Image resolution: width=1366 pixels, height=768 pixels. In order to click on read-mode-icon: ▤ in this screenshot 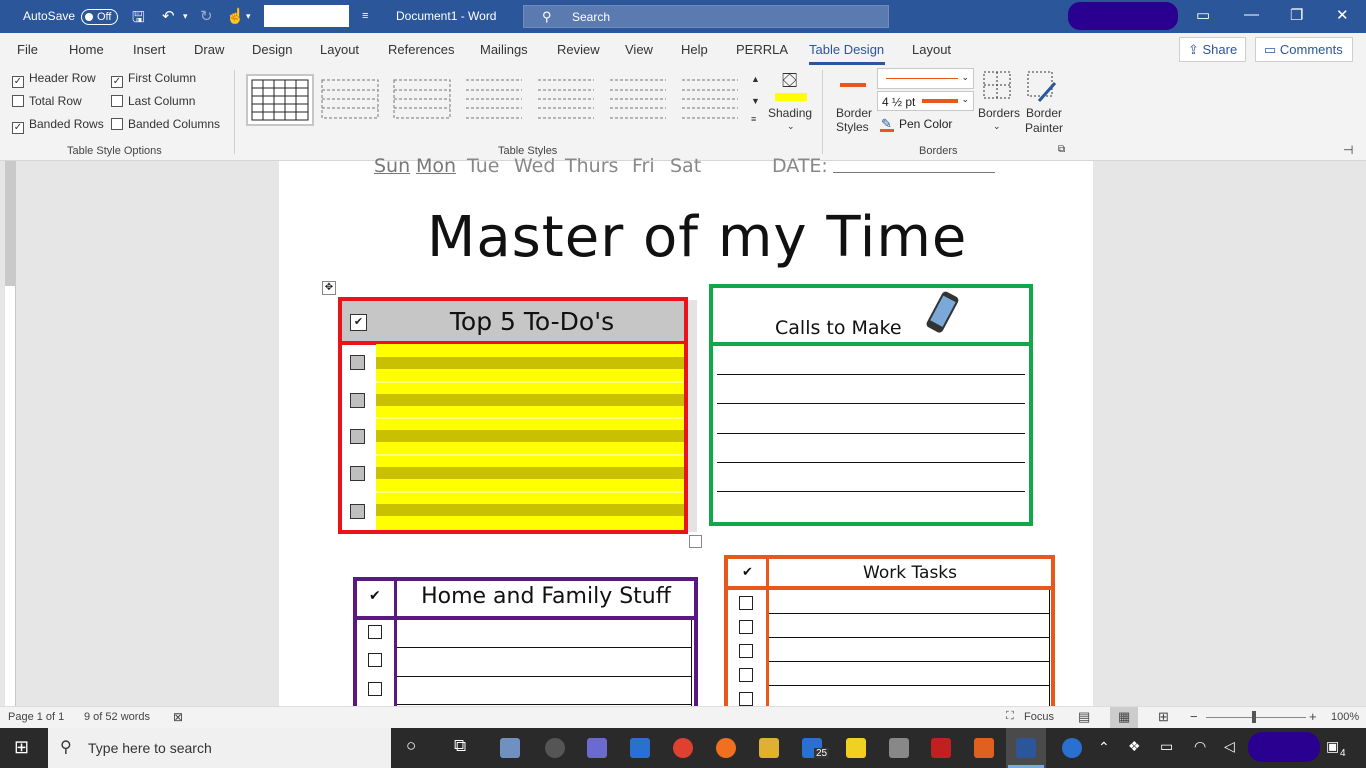, I will do `click(1084, 717)`.